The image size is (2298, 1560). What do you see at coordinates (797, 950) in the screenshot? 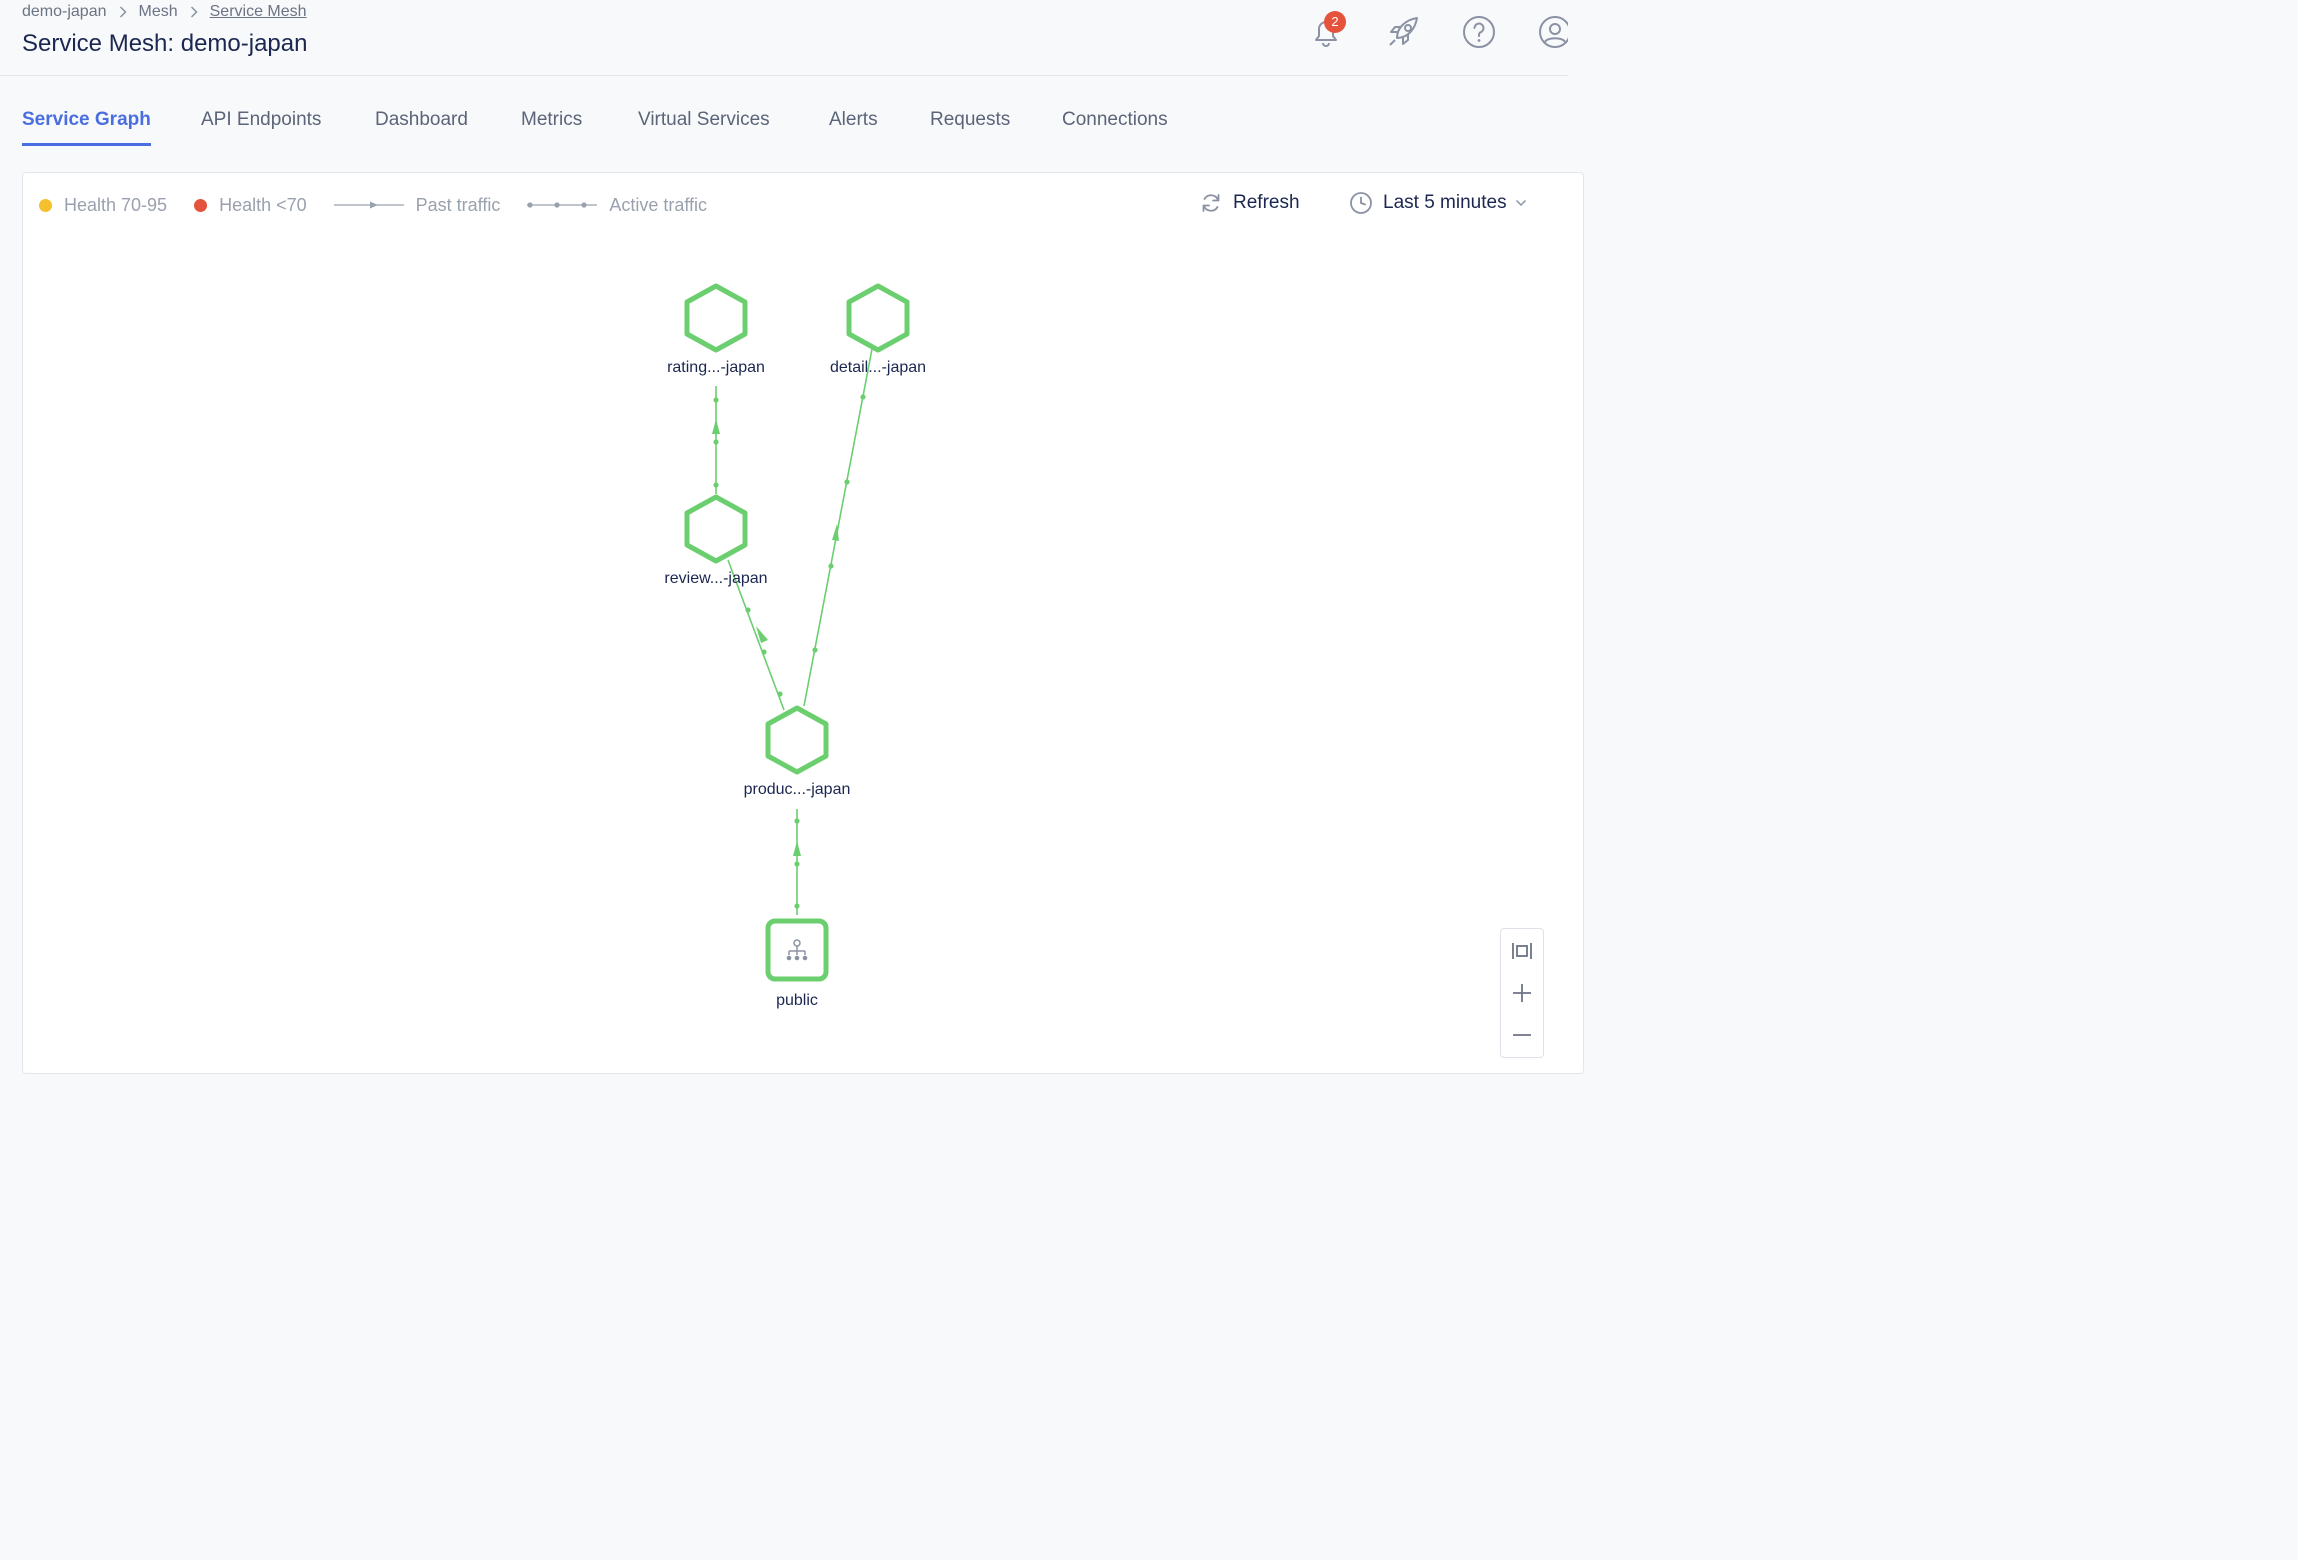
I see `node-public-gateway` at bounding box center [797, 950].